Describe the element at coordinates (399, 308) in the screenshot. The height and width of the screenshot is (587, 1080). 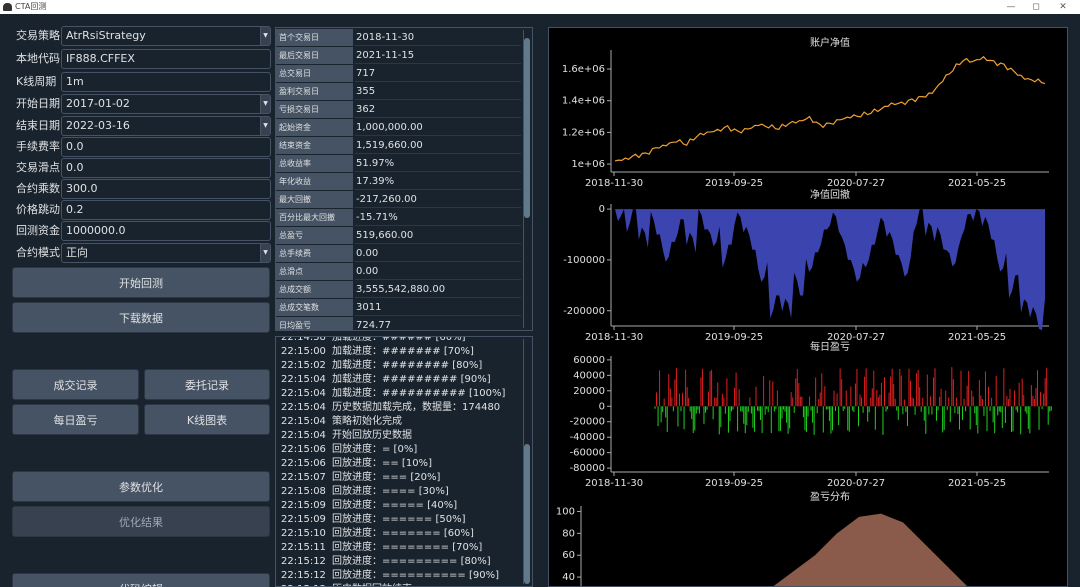
I see `stat-row: 总成交笔数 3011` at that location.